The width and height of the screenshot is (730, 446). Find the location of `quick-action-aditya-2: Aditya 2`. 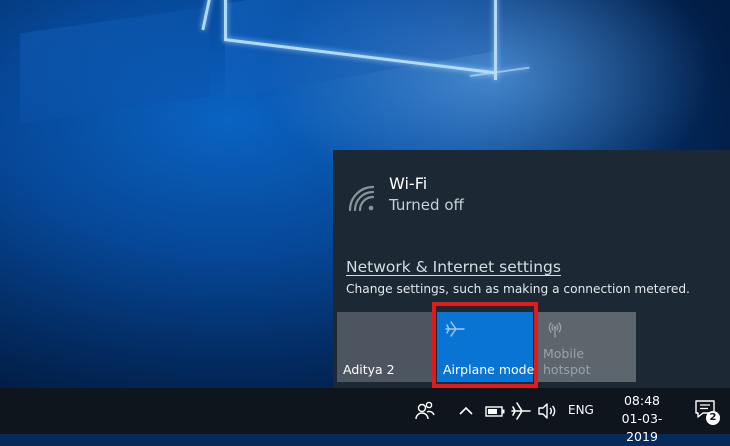

quick-action-aditya-2: Aditya 2 is located at coordinates (385, 347).